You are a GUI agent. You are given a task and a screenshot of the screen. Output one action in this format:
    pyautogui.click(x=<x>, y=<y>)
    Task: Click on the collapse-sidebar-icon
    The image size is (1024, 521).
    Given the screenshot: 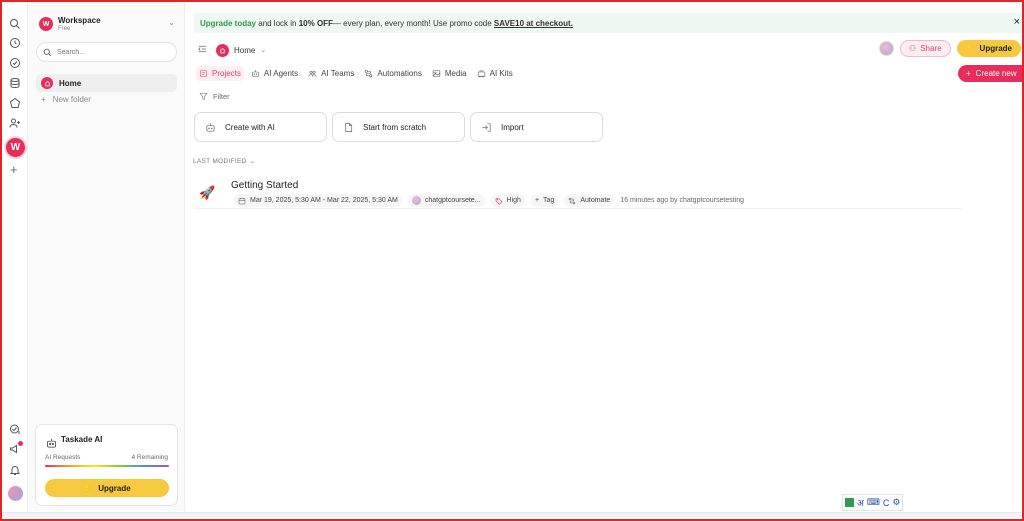 What is the action you would take?
    pyautogui.click(x=202, y=50)
    